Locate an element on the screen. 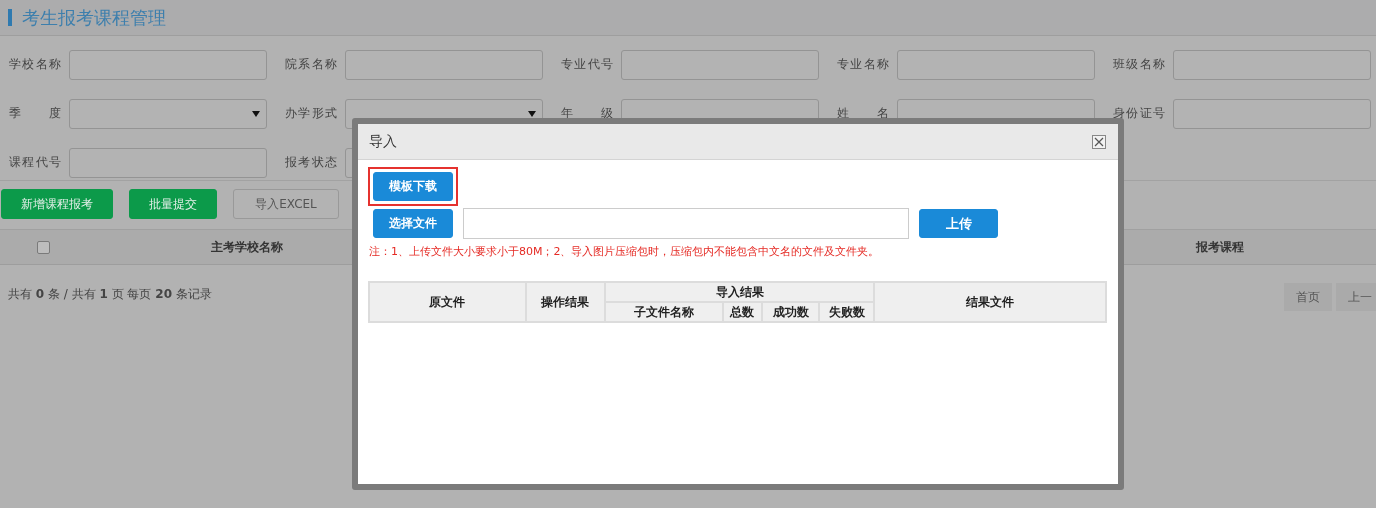 The image size is (1376, 508). field-label: 年 级 is located at coordinates (587, 113).